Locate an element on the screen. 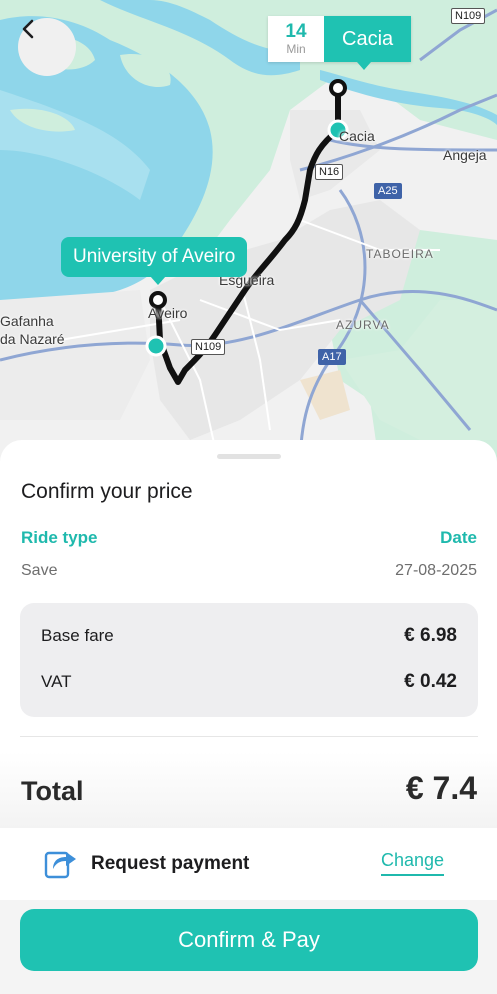 This screenshot has width=497, height=994. origin-callout: University of Aveiro is located at coordinates (154, 257).